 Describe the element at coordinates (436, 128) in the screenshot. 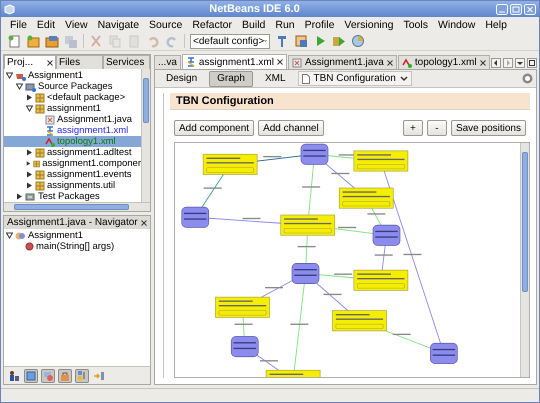

I see `action-button: -` at that location.